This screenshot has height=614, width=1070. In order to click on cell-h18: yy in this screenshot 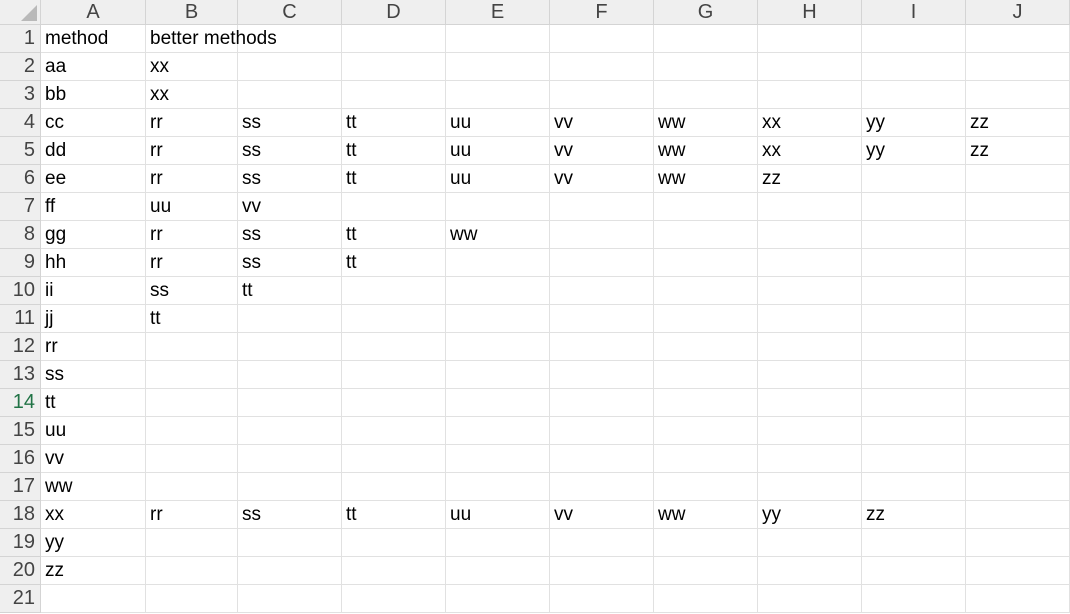, I will do `click(810, 515)`.